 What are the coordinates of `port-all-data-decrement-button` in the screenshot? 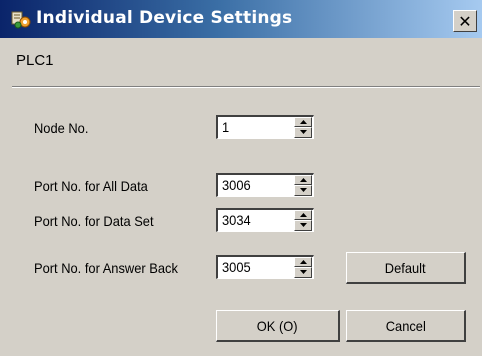 It's located at (303, 190).